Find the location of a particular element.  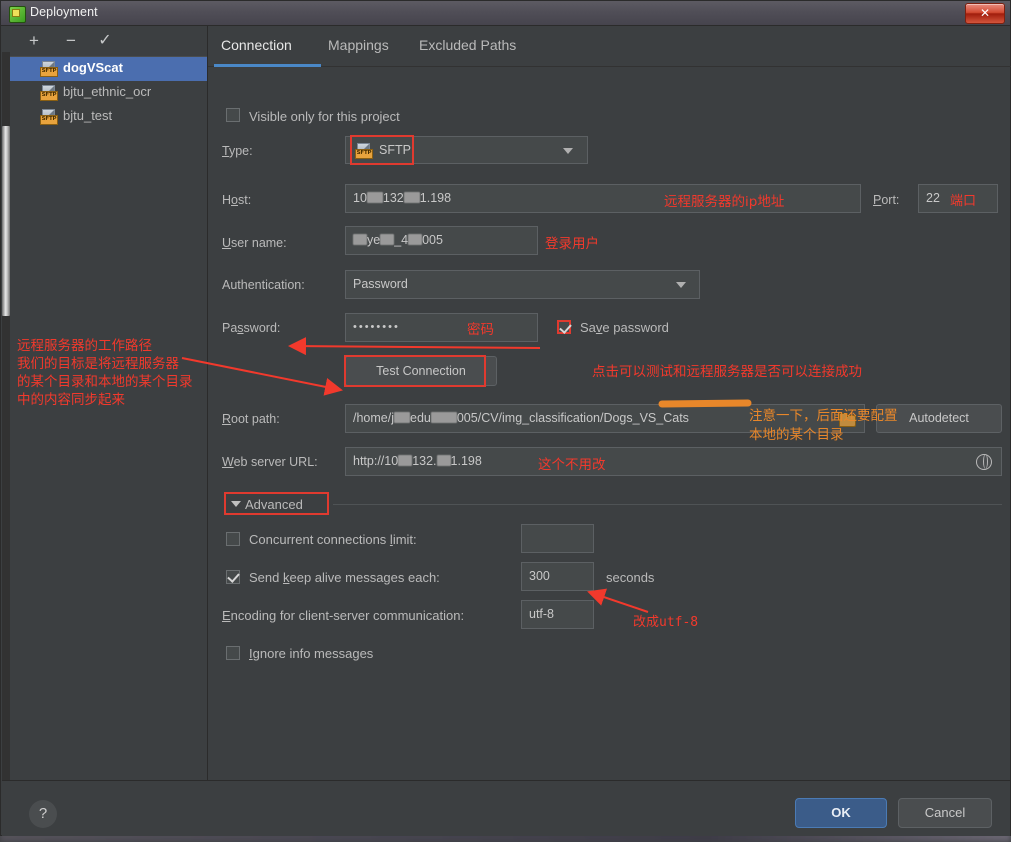

encoding-value: utf-8 is located at coordinates (542, 614).